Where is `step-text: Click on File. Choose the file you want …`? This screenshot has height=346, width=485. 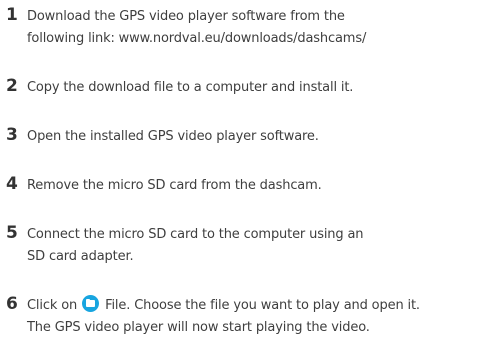
step-text: Click on File. Choose the file you want … is located at coordinates (223, 317).